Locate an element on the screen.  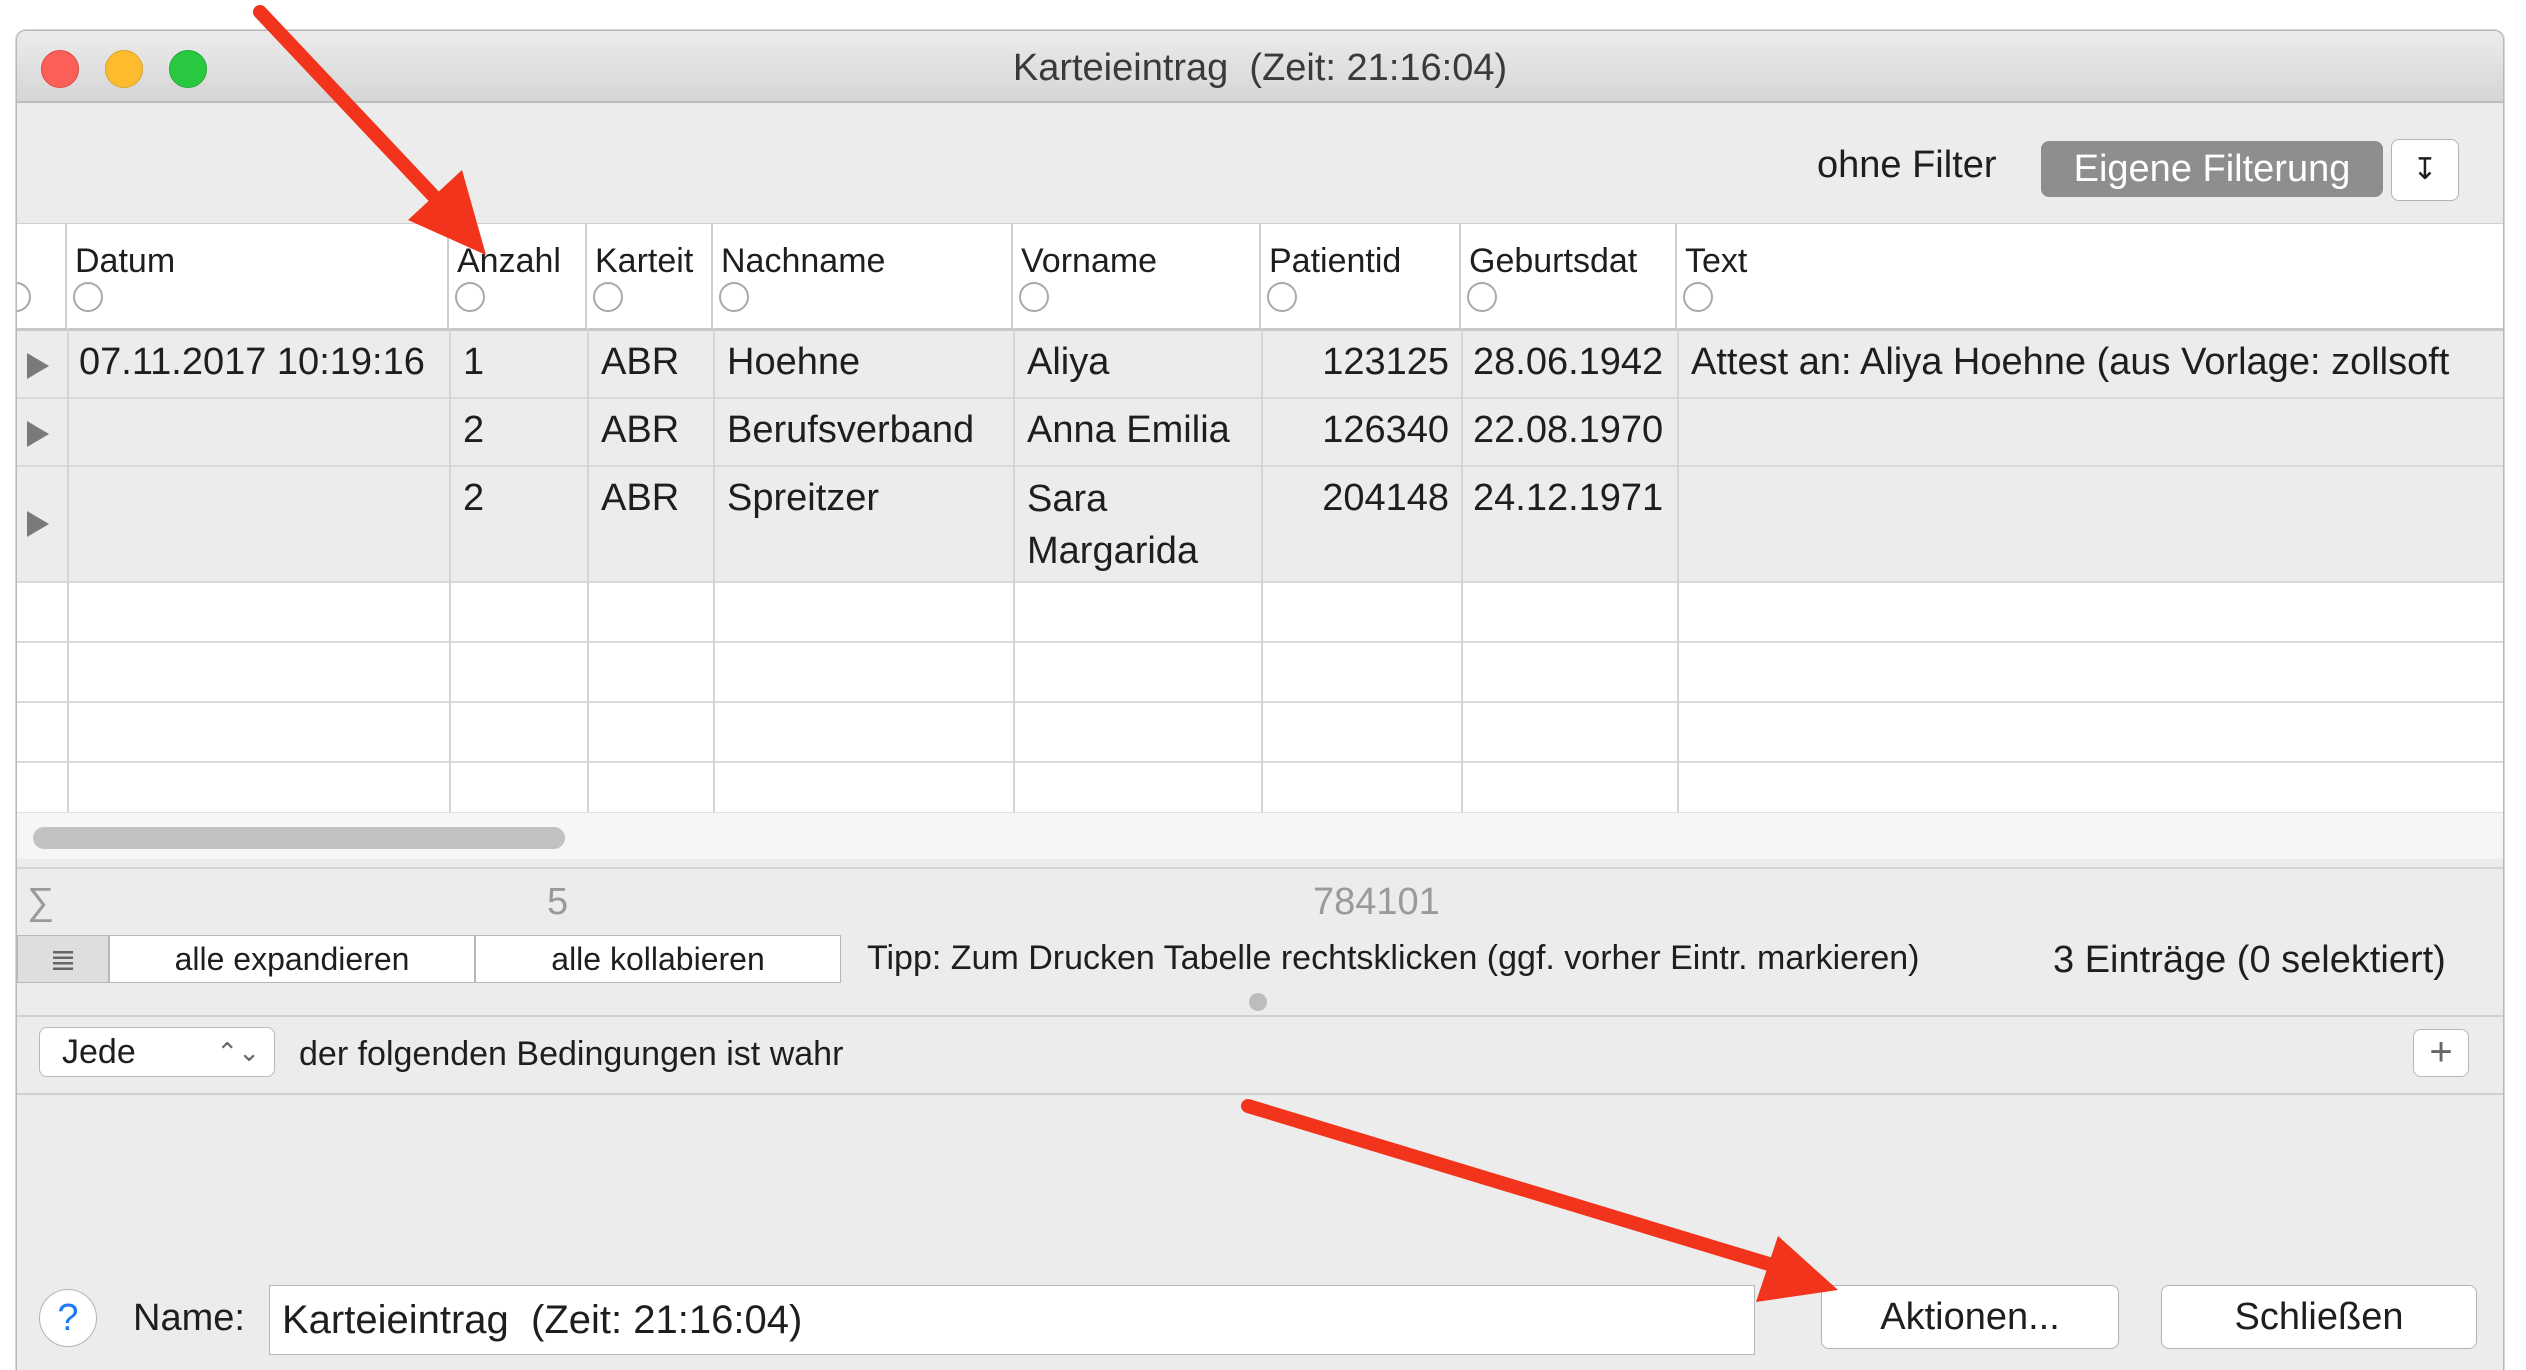
sigma-icon: ∑ is located at coordinates (41, 902).